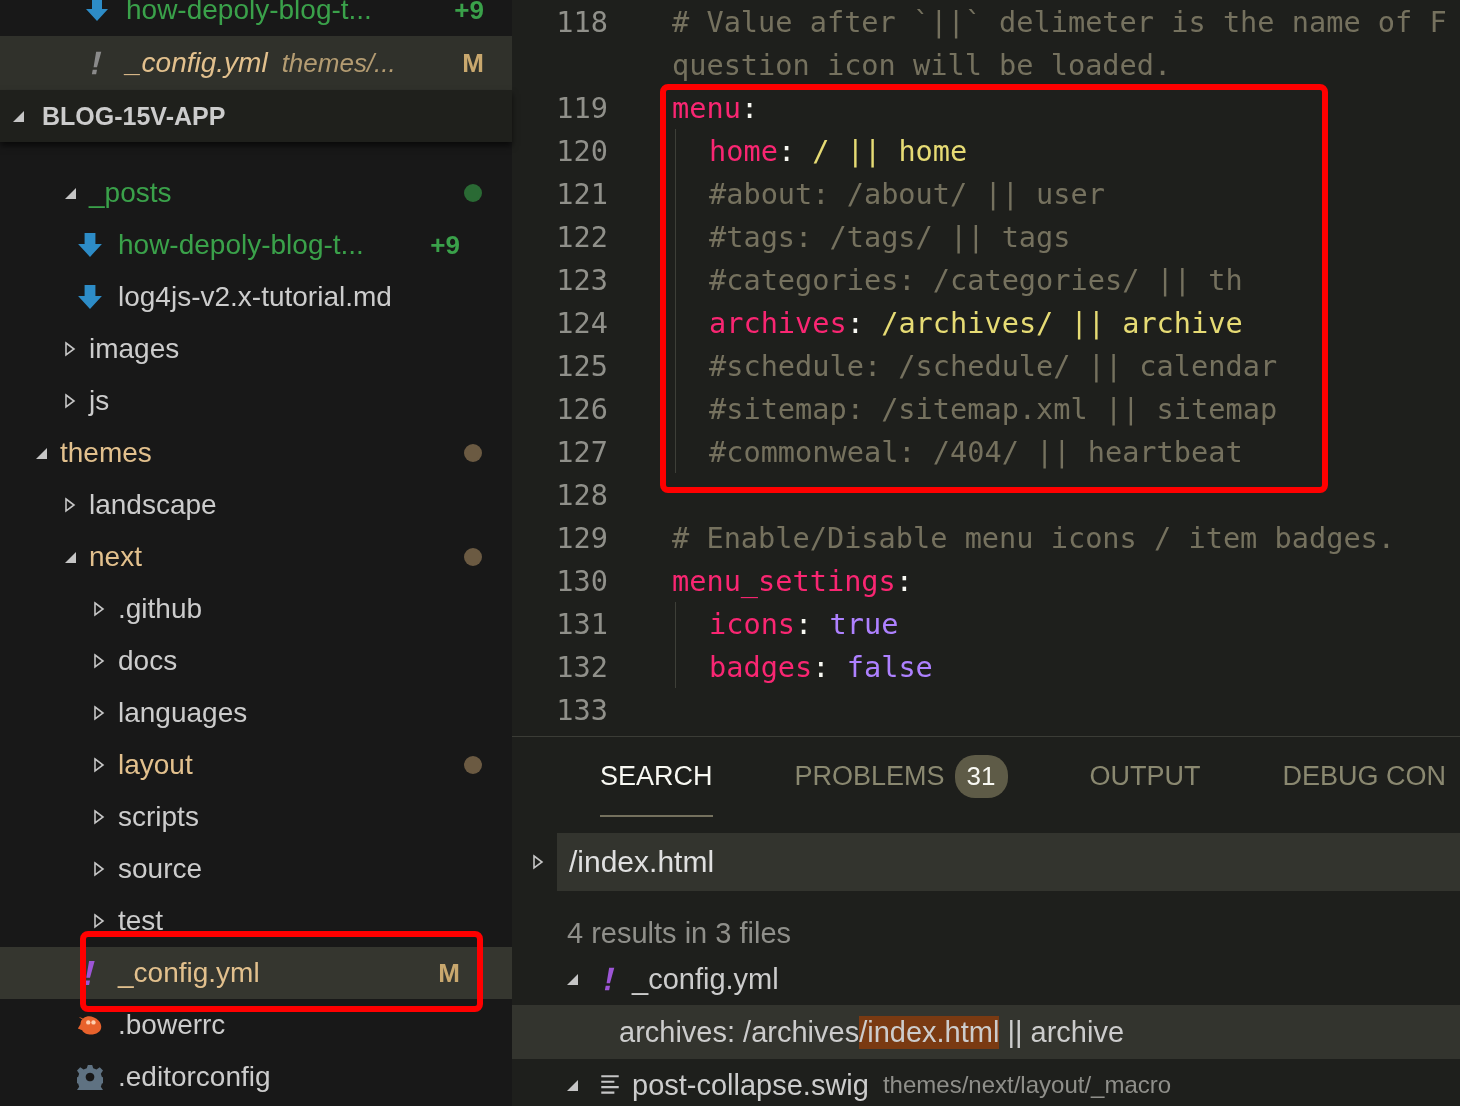 This screenshot has height=1106, width=1460. I want to click on tree-label: themes, so click(106, 453).